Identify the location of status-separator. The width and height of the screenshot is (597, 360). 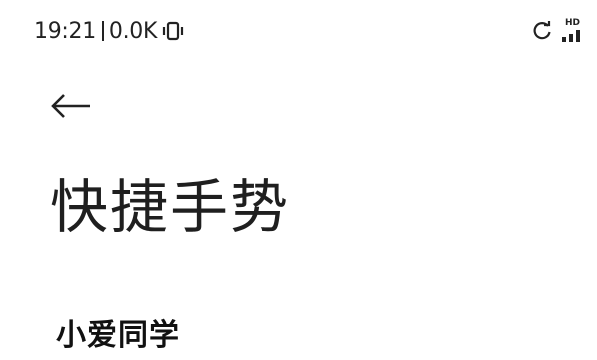
(102, 31).